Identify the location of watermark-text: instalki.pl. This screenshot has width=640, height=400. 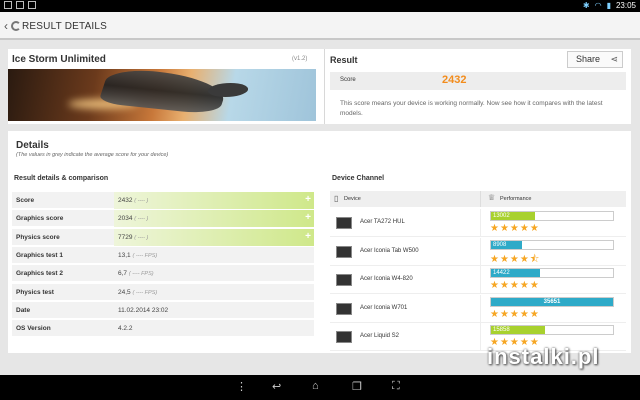
(543, 356).